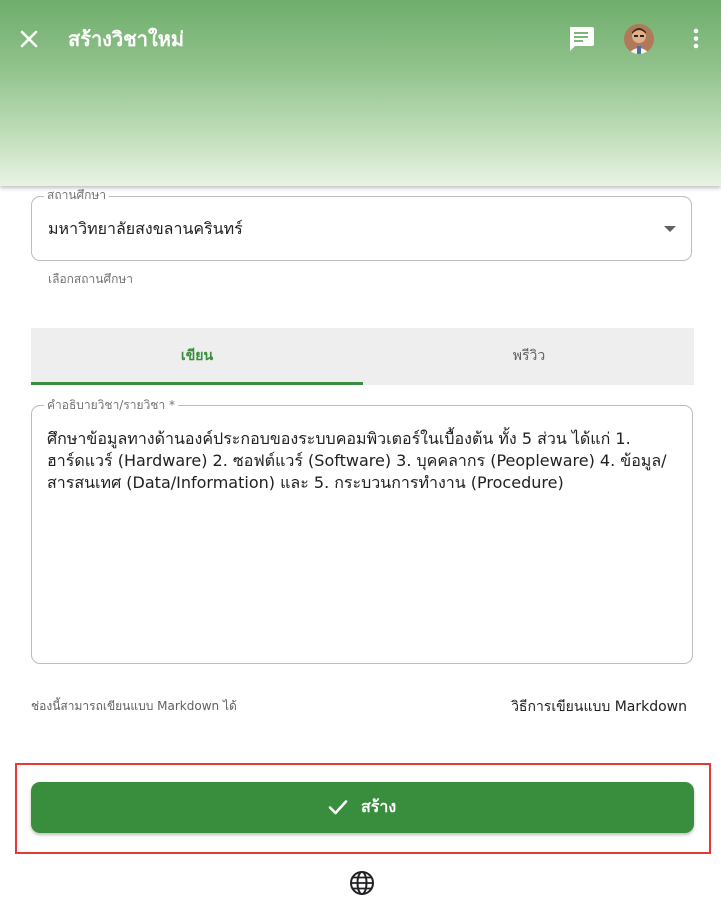 This screenshot has width=721, height=900. I want to click on institution-select: สถานศึกษา มหาวิทยาลัยสงขลานครินทร์, so click(361, 224).